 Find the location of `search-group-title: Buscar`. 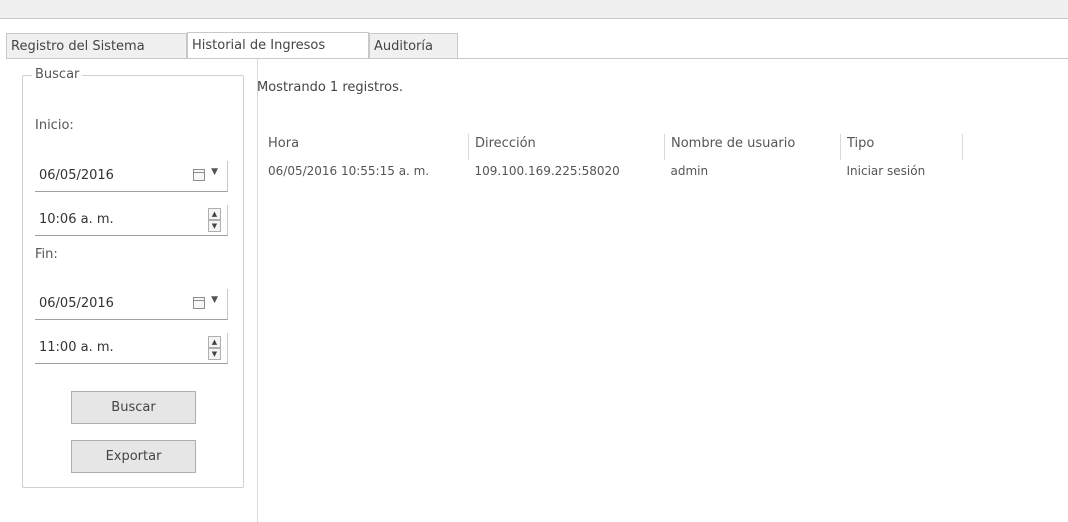

search-group-title: Buscar is located at coordinates (57, 74).